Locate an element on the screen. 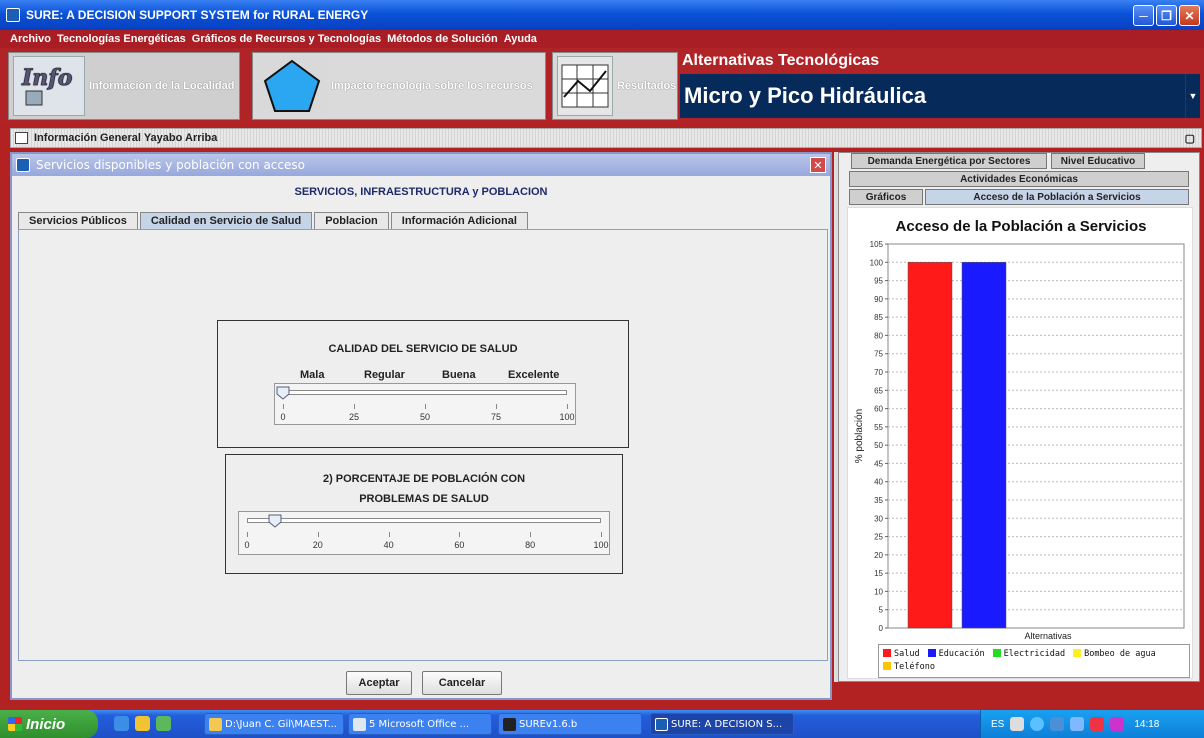  tab-informacion-adicional: Información Adicional is located at coordinates (459, 220).